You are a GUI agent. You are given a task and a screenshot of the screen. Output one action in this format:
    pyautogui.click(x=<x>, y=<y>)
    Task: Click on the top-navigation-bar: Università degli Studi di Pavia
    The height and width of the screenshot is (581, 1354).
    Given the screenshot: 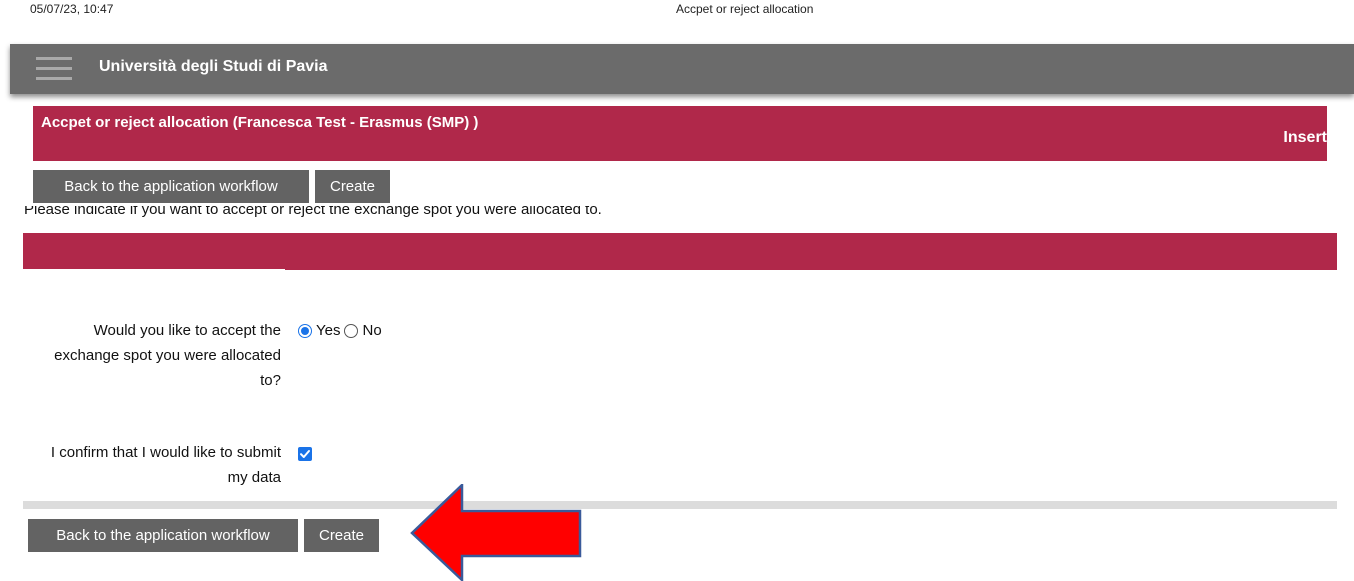 What is the action you would take?
    pyautogui.click(x=682, y=69)
    